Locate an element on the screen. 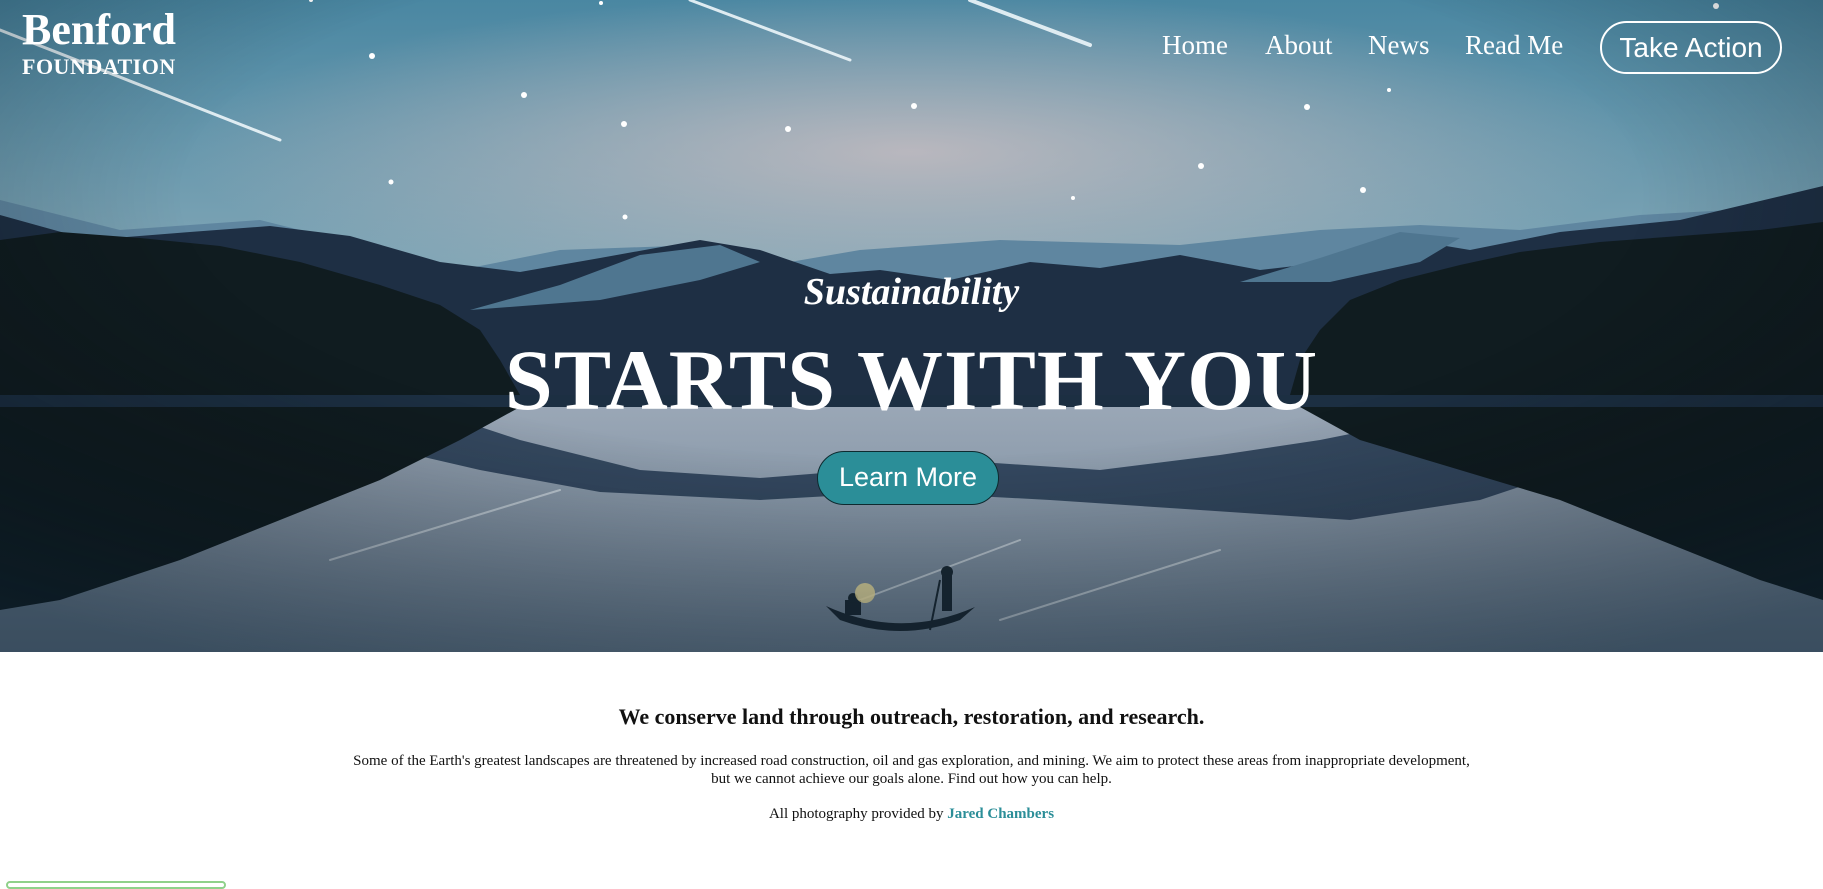  photographer-link: Jared Chambers is located at coordinates (1000, 814).